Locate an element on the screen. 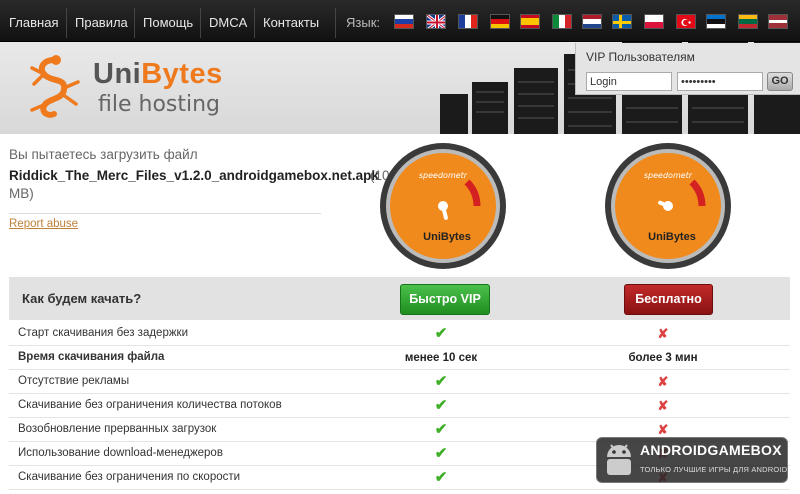 This screenshot has width=800, height=494. watermark-subtitle: ТОЛЬКО ЛУЧШИЕ ИГРЫ ДЛЯ ANDROID is located at coordinates (714, 469).